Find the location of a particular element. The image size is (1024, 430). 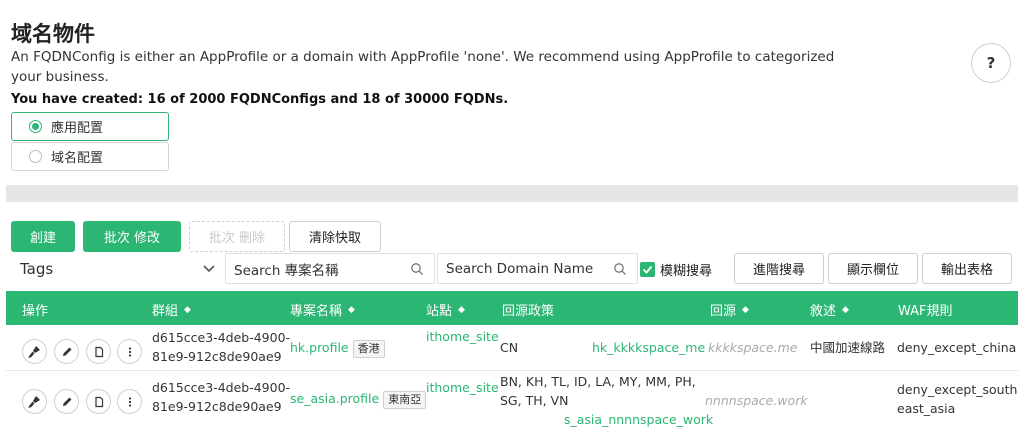

radio-unselected-icon is located at coordinates (35, 156).